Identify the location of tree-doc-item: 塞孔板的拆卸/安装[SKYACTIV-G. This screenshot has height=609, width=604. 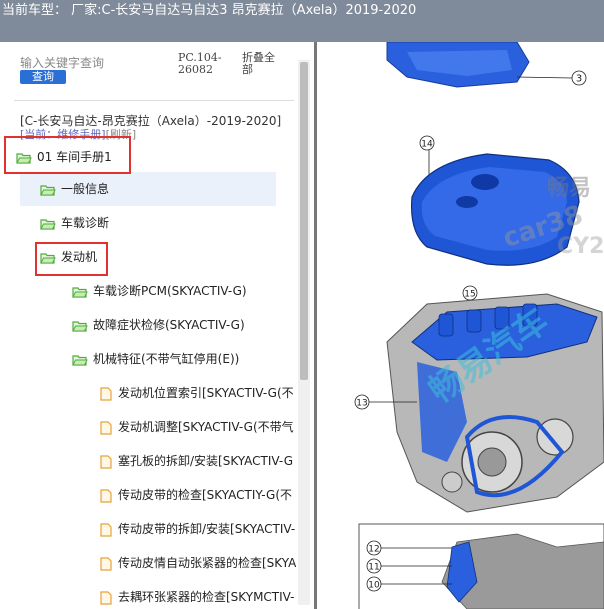
(198, 461).